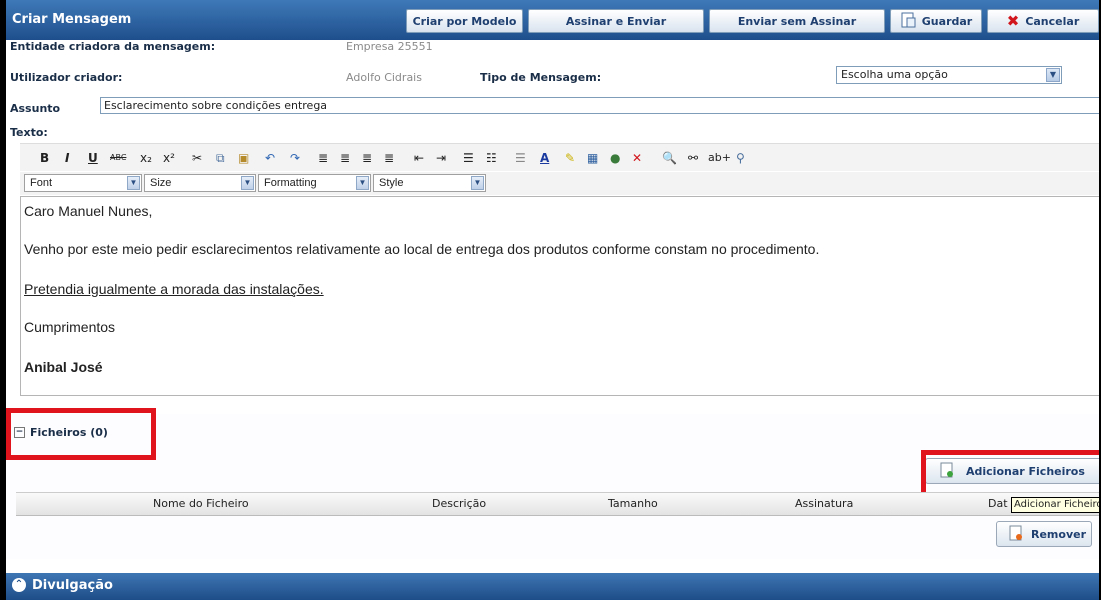 The width and height of the screenshot is (1107, 600). I want to click on strikethrough-button: ABC, so click(118, 158).